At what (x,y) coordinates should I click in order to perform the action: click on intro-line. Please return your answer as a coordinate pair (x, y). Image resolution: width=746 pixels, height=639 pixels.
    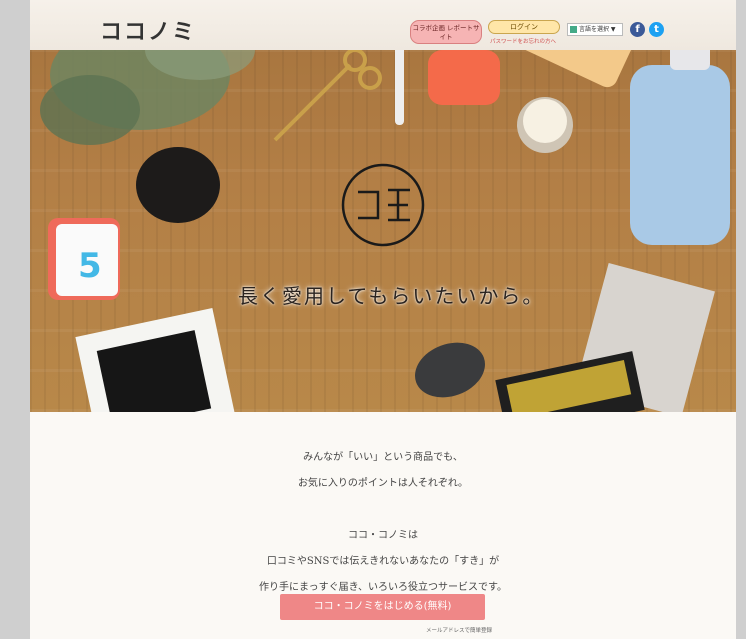
    Looking at the image, I should click on (383, 510).